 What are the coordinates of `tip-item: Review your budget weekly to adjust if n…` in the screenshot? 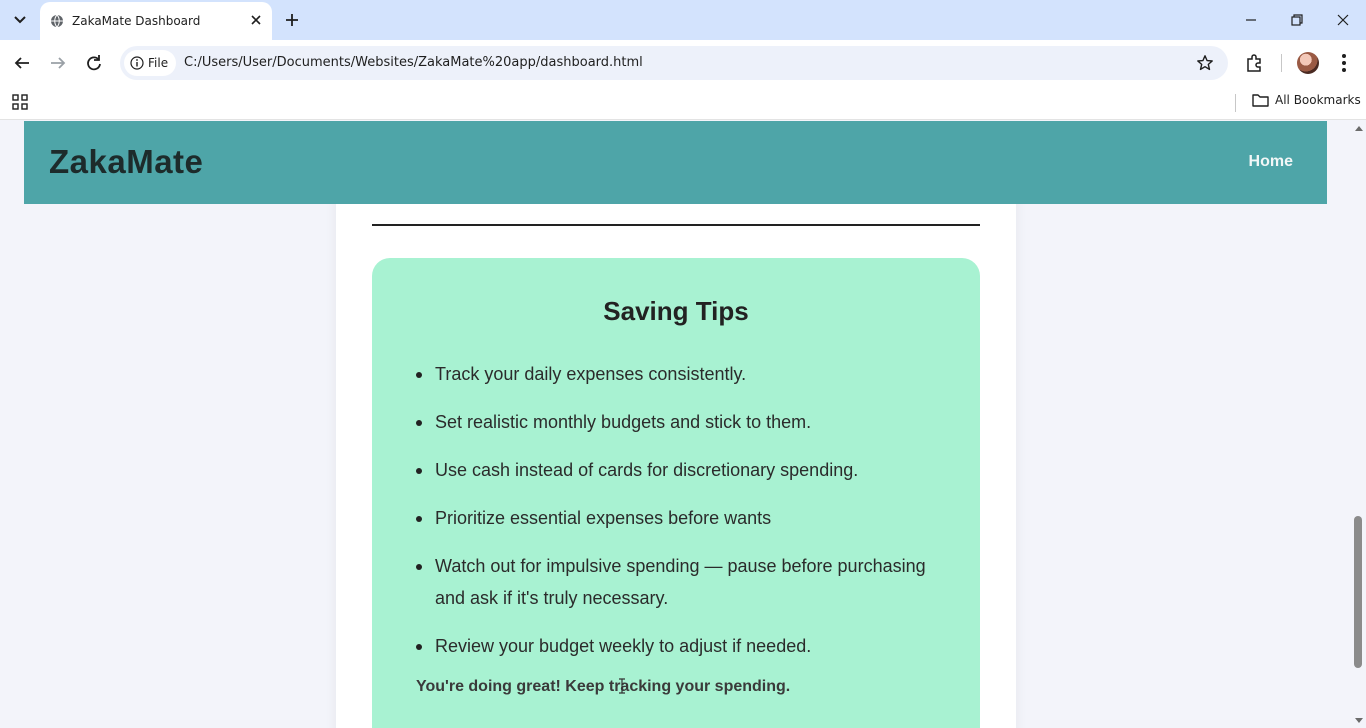 It's located at (676, 646).